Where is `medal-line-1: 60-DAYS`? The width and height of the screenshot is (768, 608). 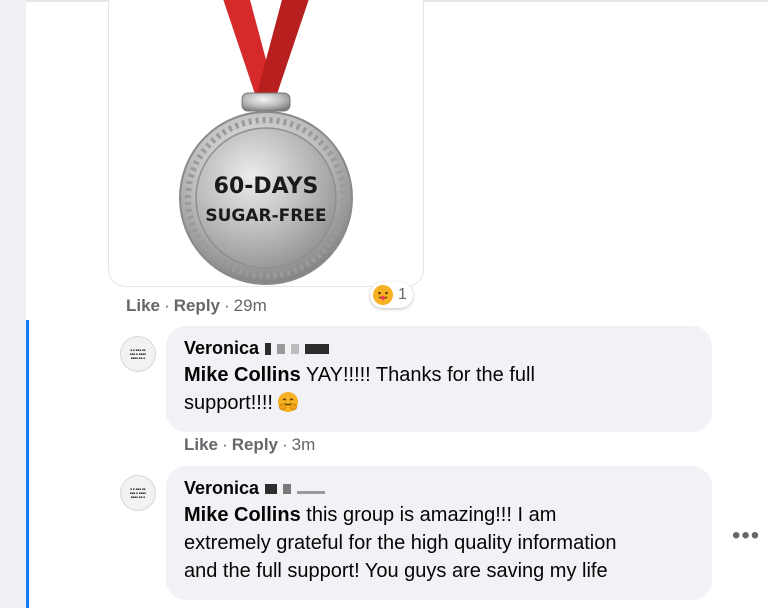 medal-line-1: 60-DAYS is located at coordinates (266, 186).